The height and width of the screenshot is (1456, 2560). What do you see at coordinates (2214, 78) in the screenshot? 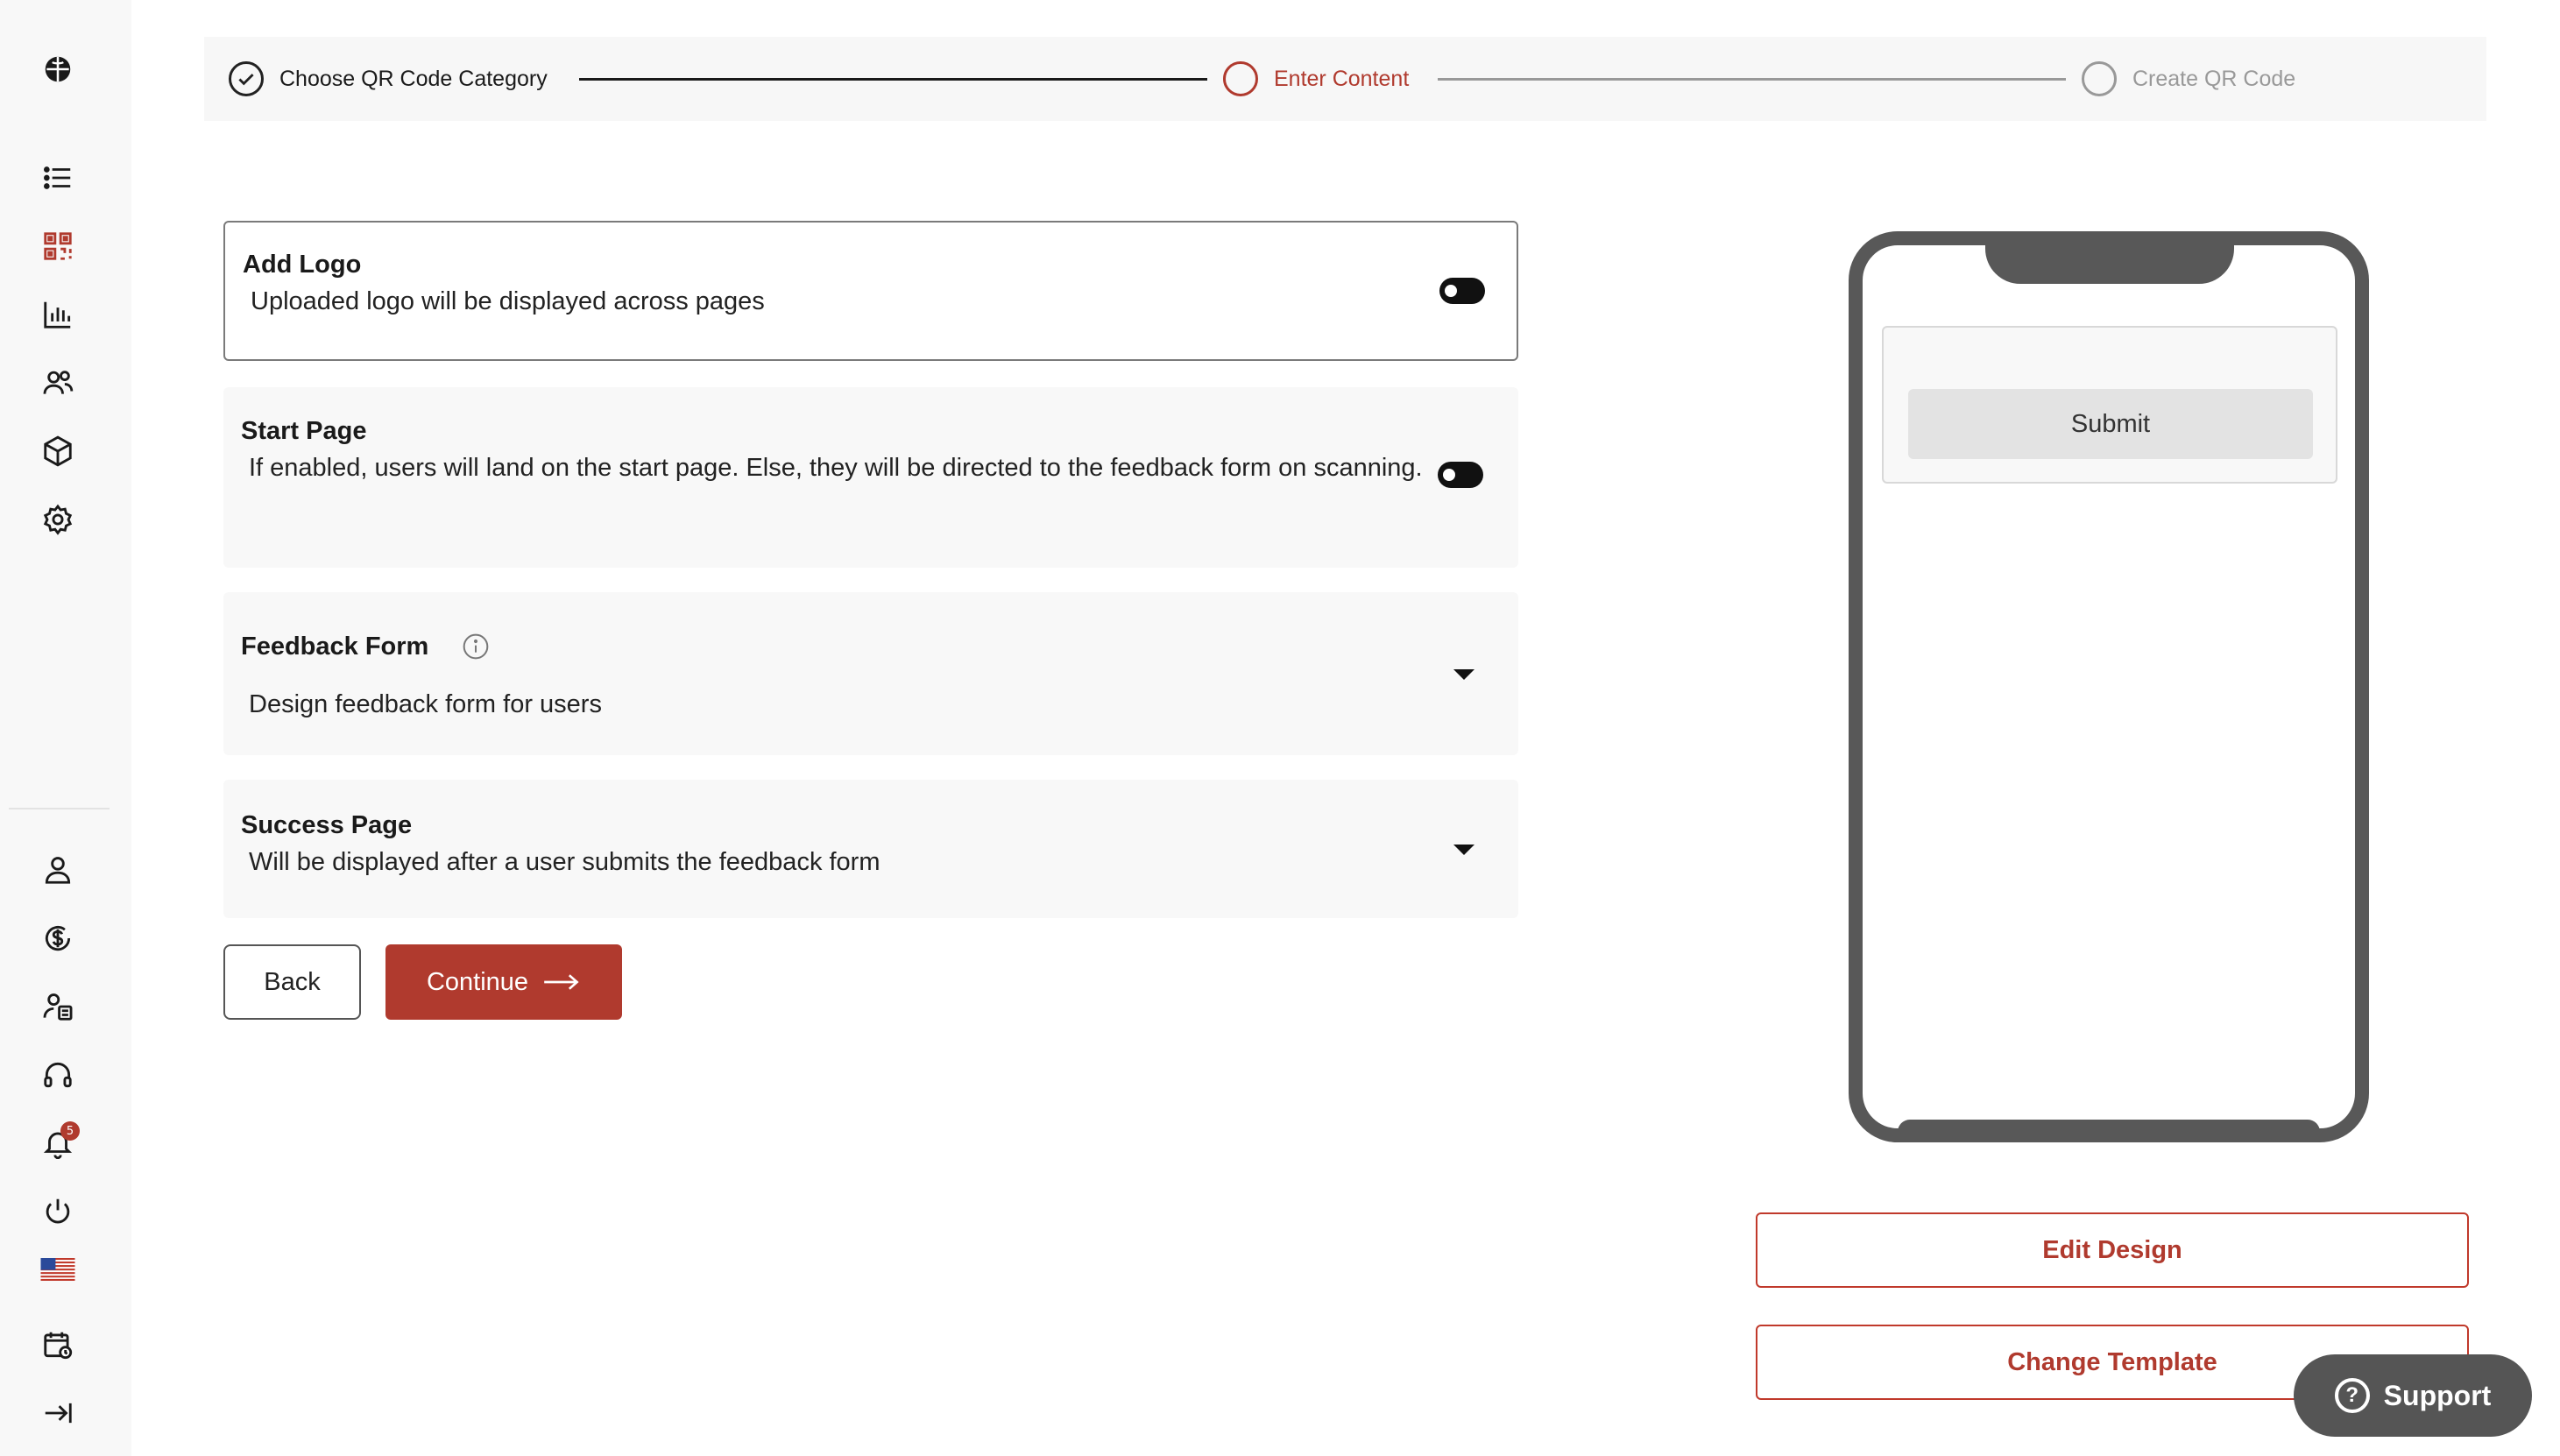
I see `step-label: Create QR Code` at bounding box center [2214, 78].